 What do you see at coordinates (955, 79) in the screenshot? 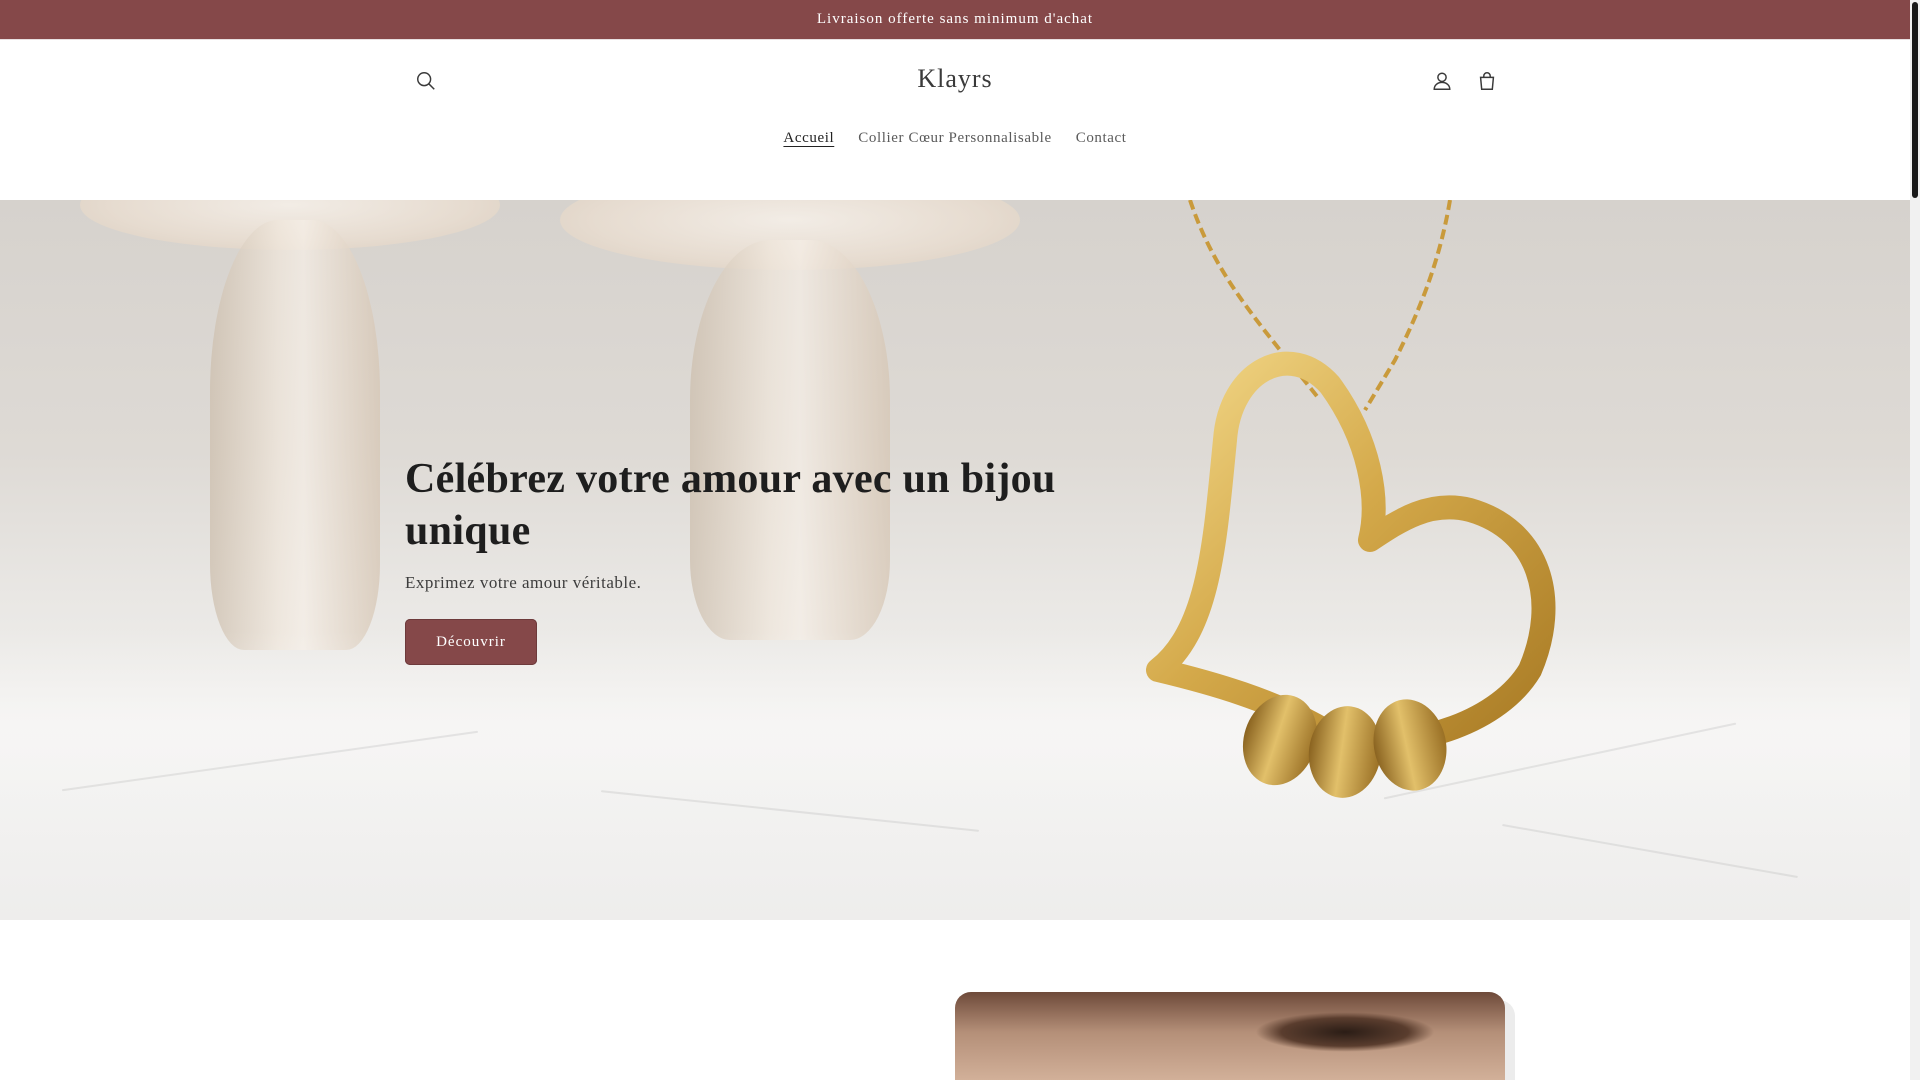
I see `site-logo: Klayrs` at bounding box center [955, 79].